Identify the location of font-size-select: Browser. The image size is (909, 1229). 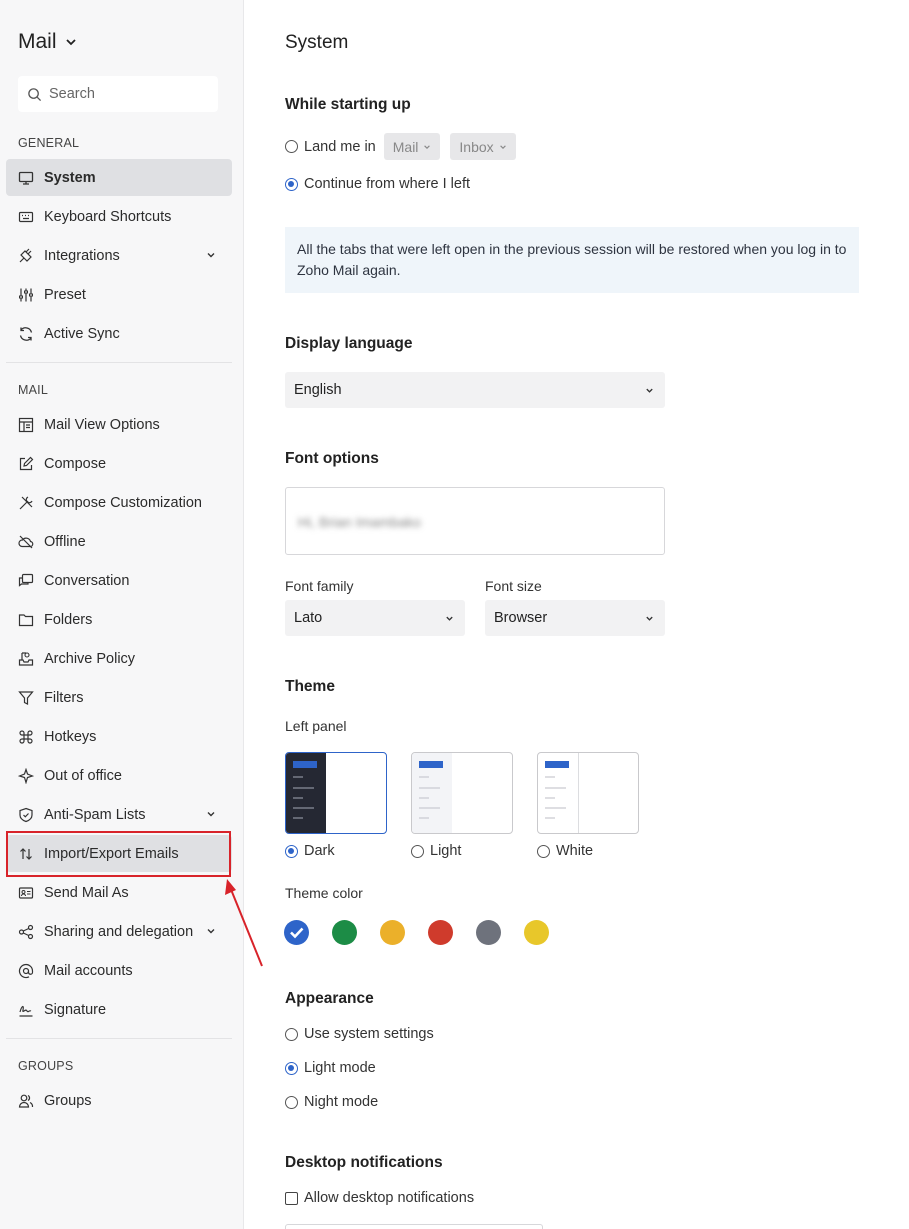
(575, 618).